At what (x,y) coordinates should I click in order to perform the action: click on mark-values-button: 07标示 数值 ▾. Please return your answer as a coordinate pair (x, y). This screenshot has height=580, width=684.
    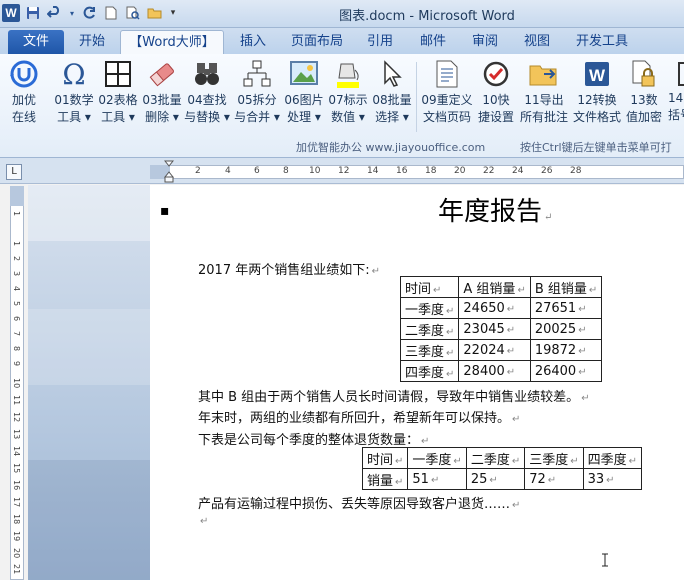
    Looking at the image, I should click on (348, 96).